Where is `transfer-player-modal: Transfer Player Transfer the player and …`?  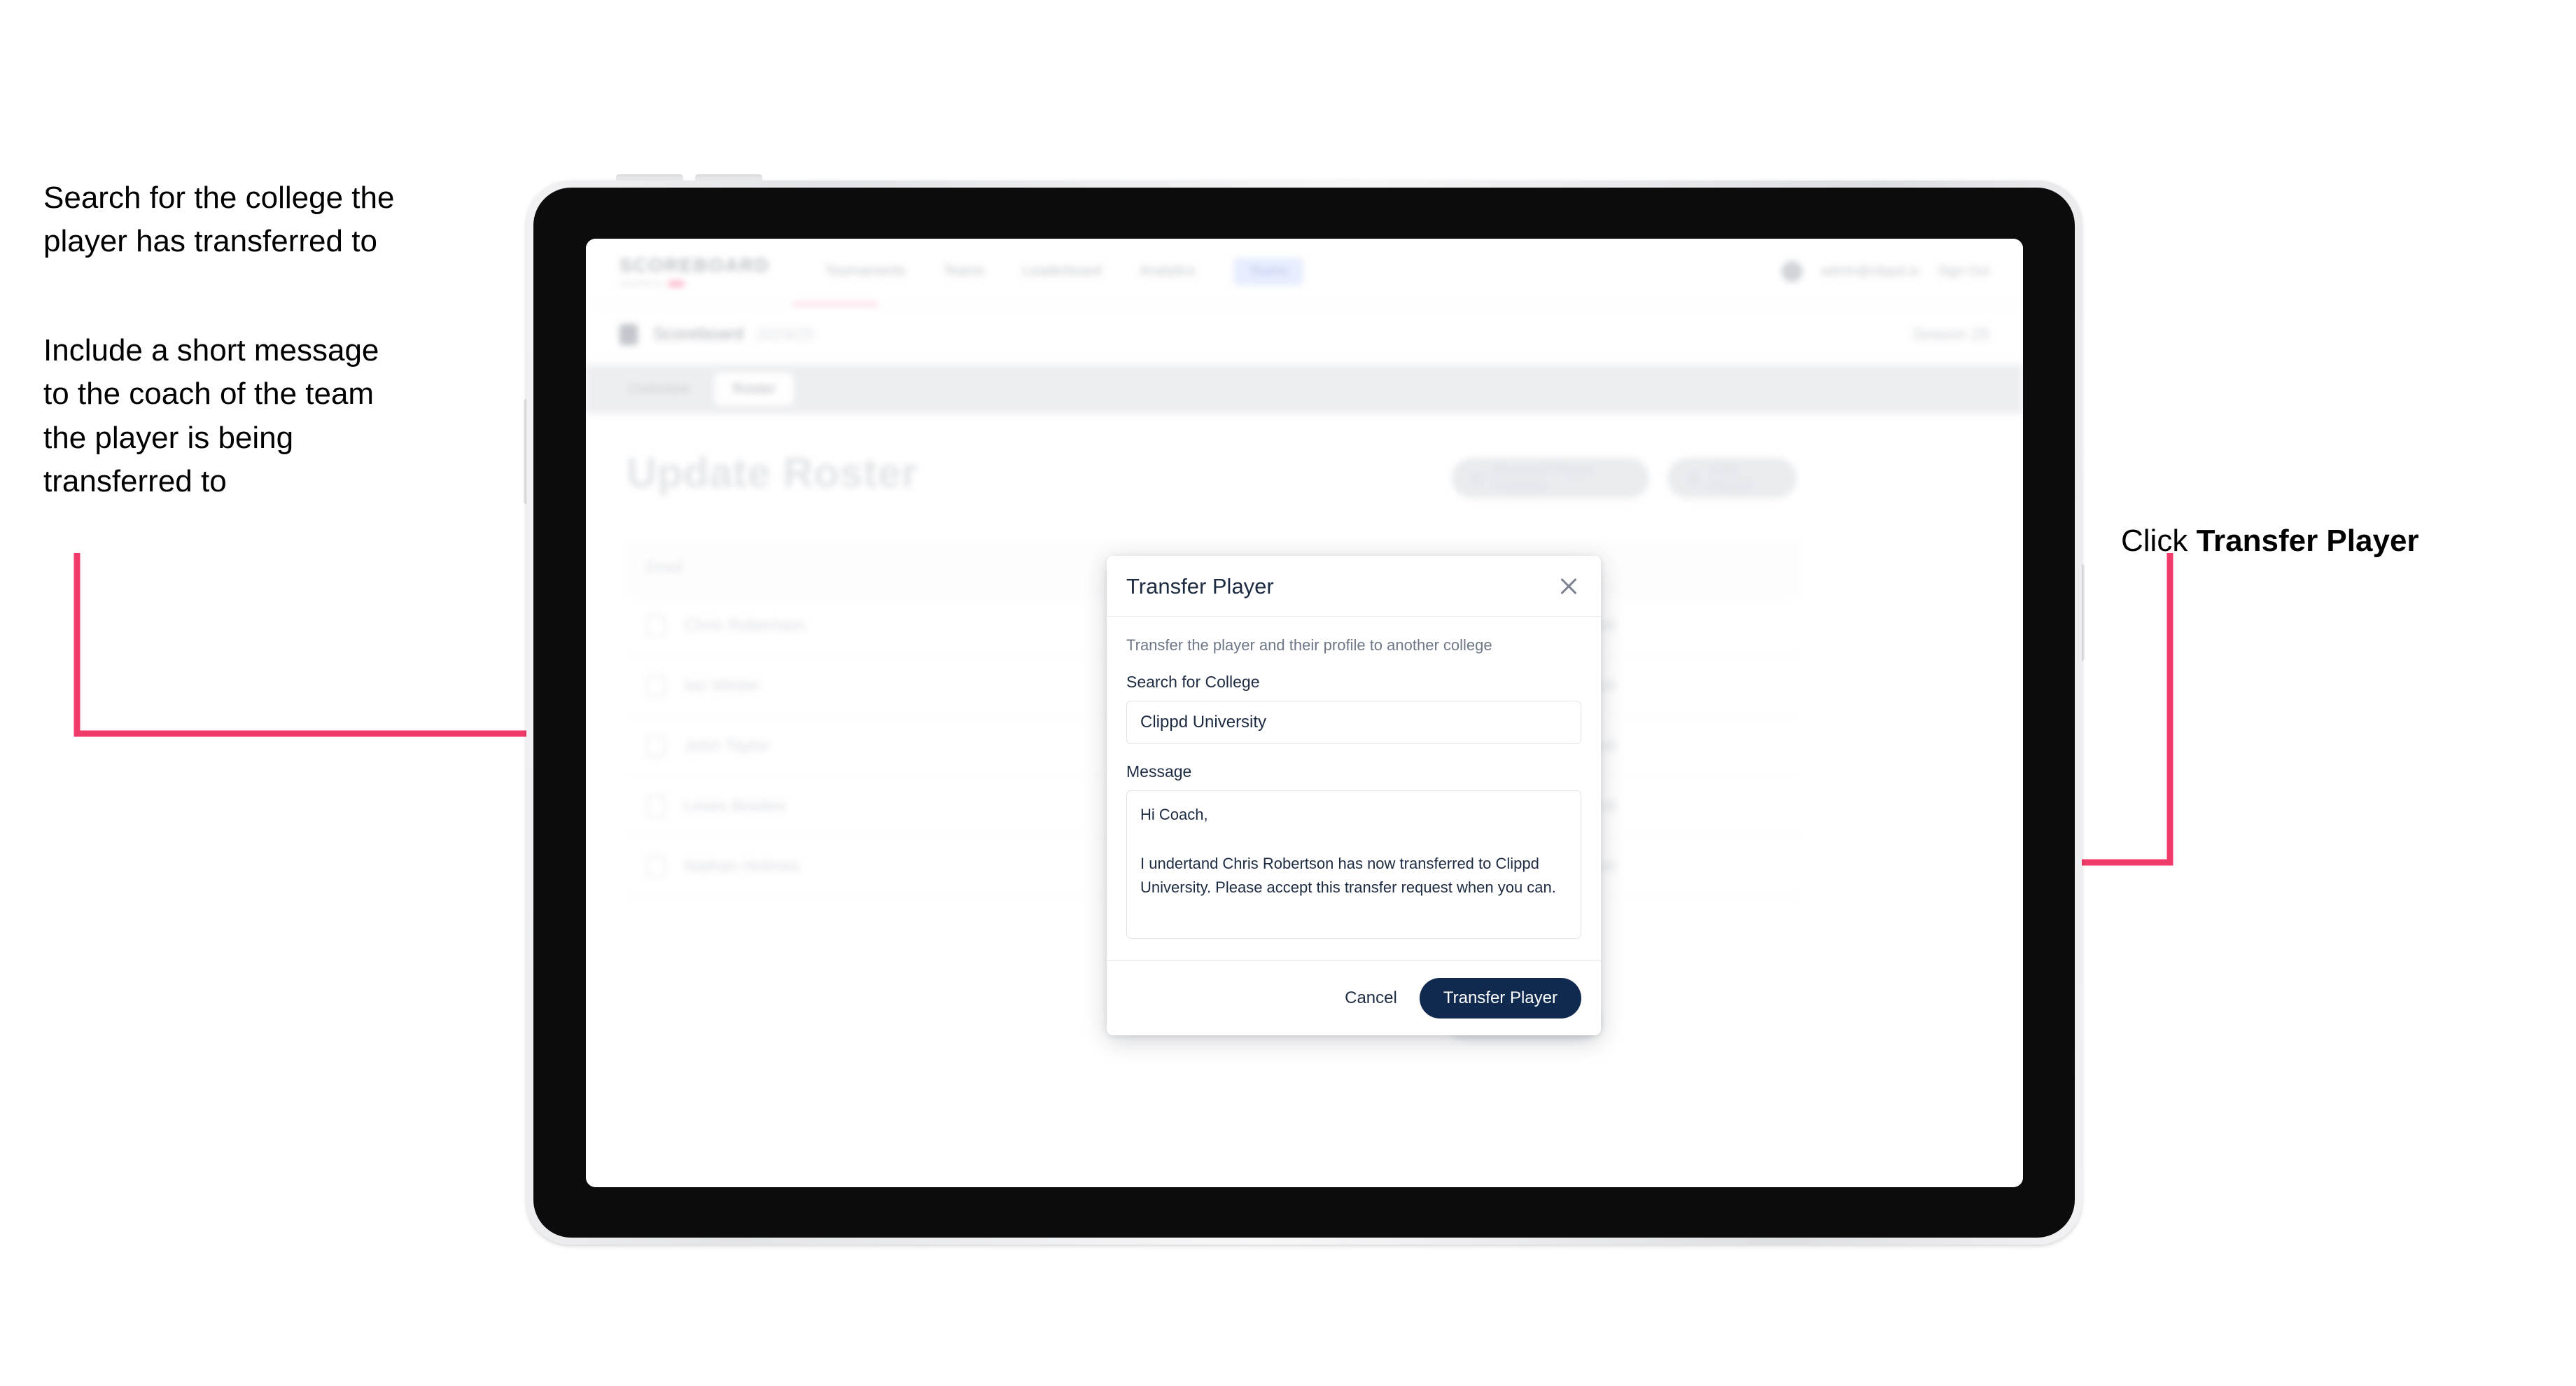 transfer-player-modal: Transfer Player Transfer the player and … is located at coordinates (1354, 795).